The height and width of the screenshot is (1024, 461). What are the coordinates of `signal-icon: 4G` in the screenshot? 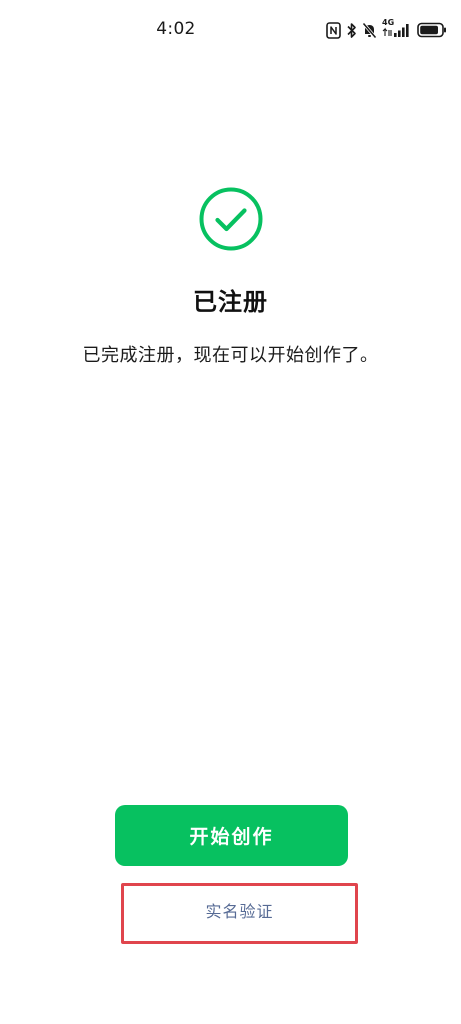 It's located at (397, 30).